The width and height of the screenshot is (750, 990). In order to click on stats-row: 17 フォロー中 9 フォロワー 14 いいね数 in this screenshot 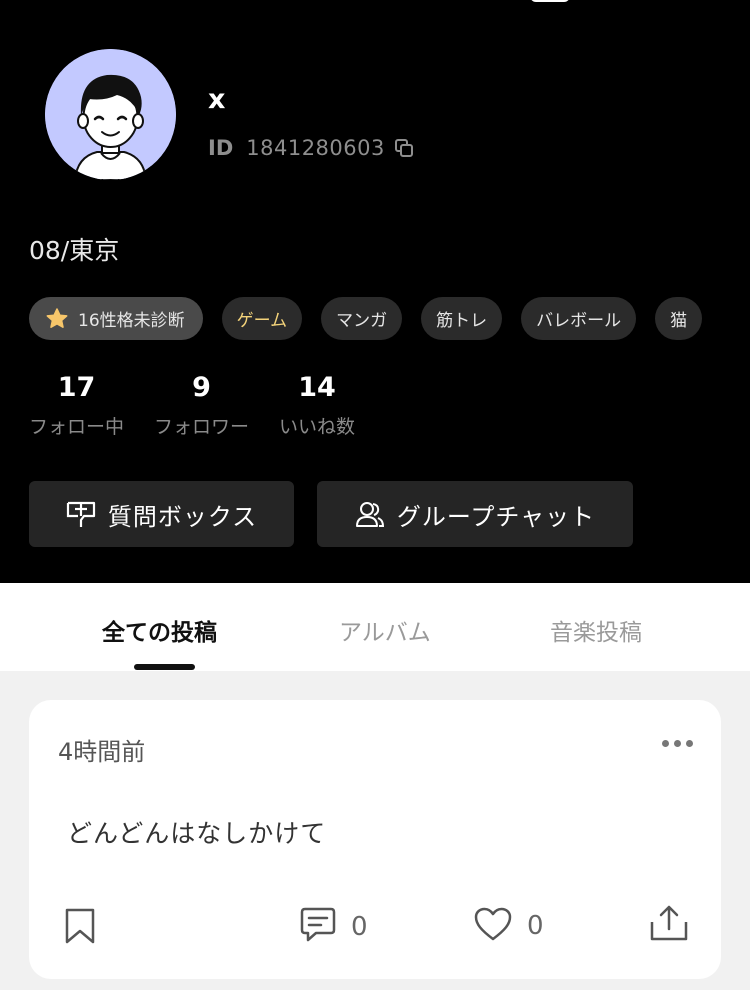, I will do `click(207, 405)`.